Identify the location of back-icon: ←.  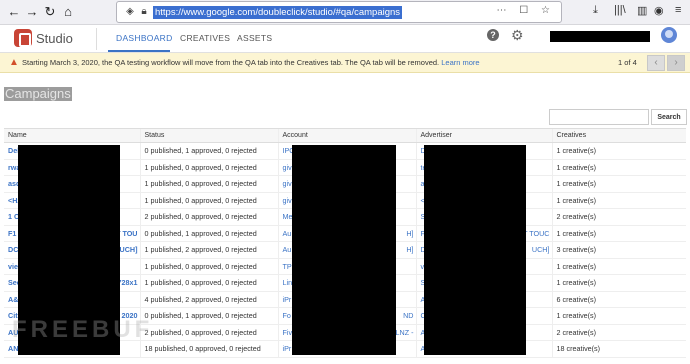
(14, 12).